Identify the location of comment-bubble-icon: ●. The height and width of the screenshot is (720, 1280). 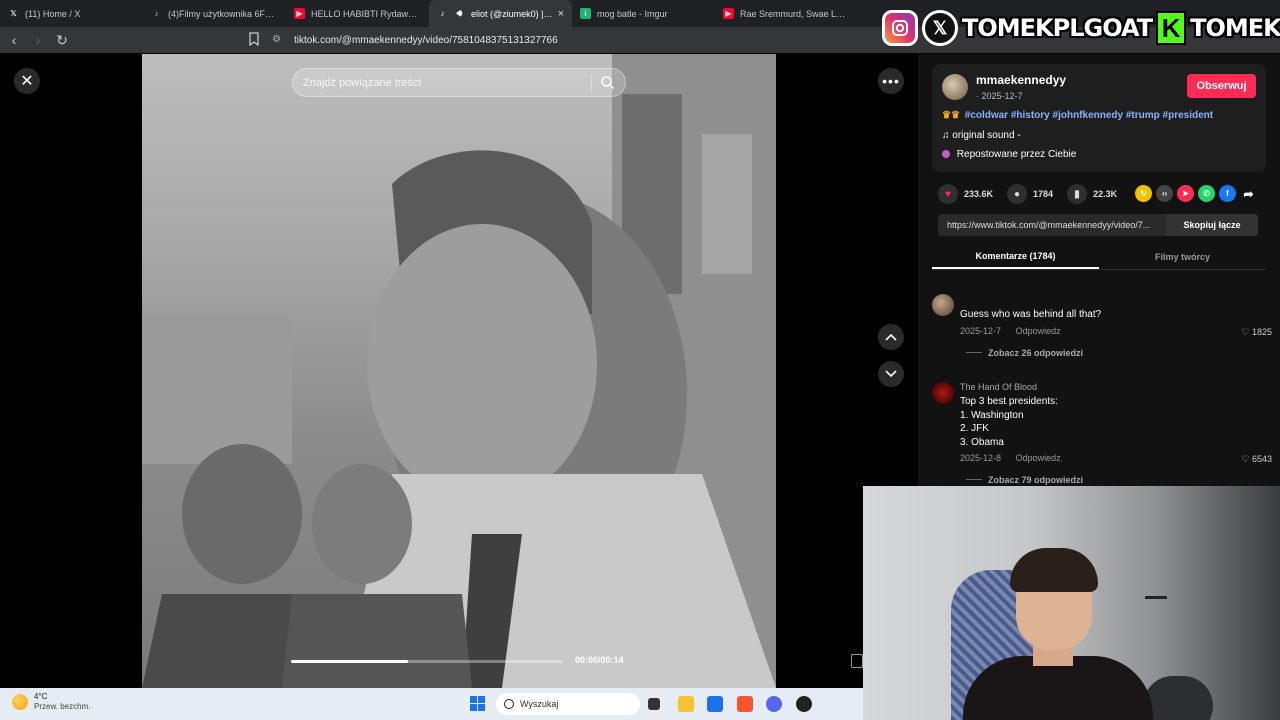
(1017, 194).